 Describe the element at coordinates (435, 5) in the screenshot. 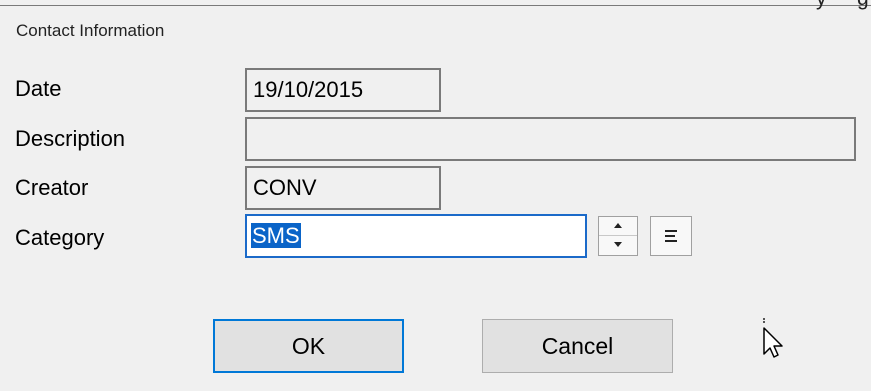

I see `window-top-border` at that location.